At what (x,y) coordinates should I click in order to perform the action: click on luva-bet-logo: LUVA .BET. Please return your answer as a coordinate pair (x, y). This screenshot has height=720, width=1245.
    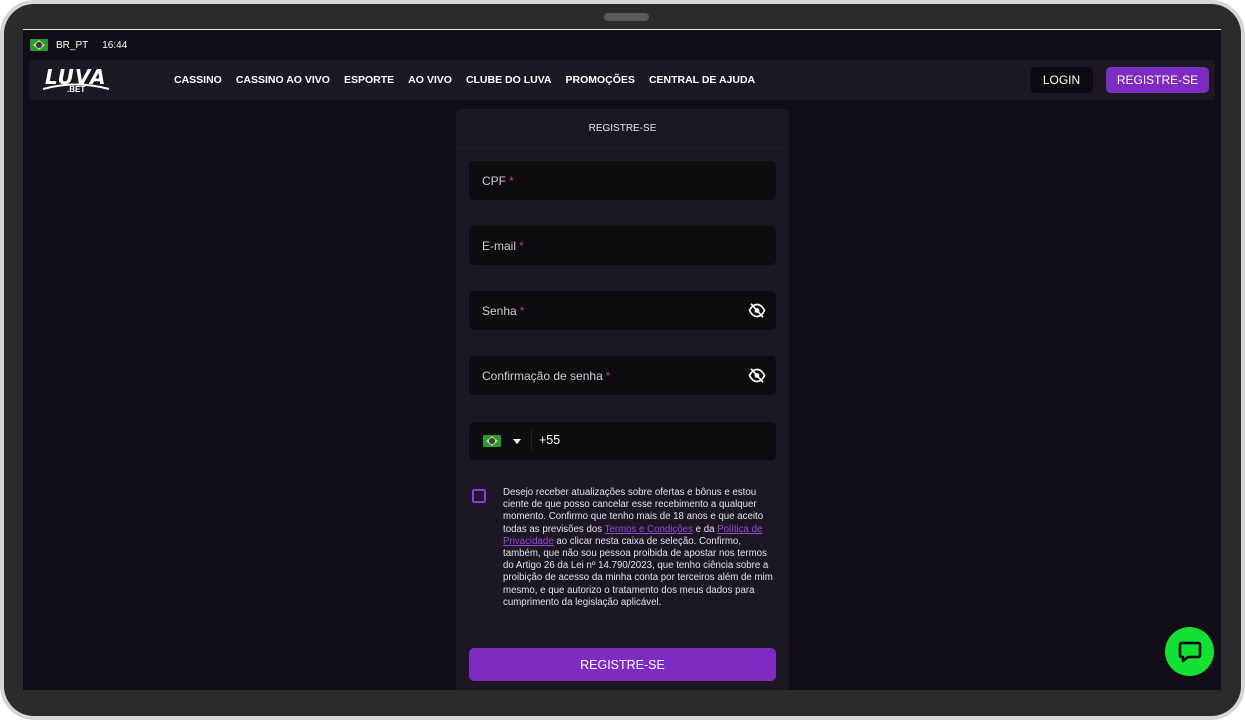
    Looking at the image, I should click on (77, 80).